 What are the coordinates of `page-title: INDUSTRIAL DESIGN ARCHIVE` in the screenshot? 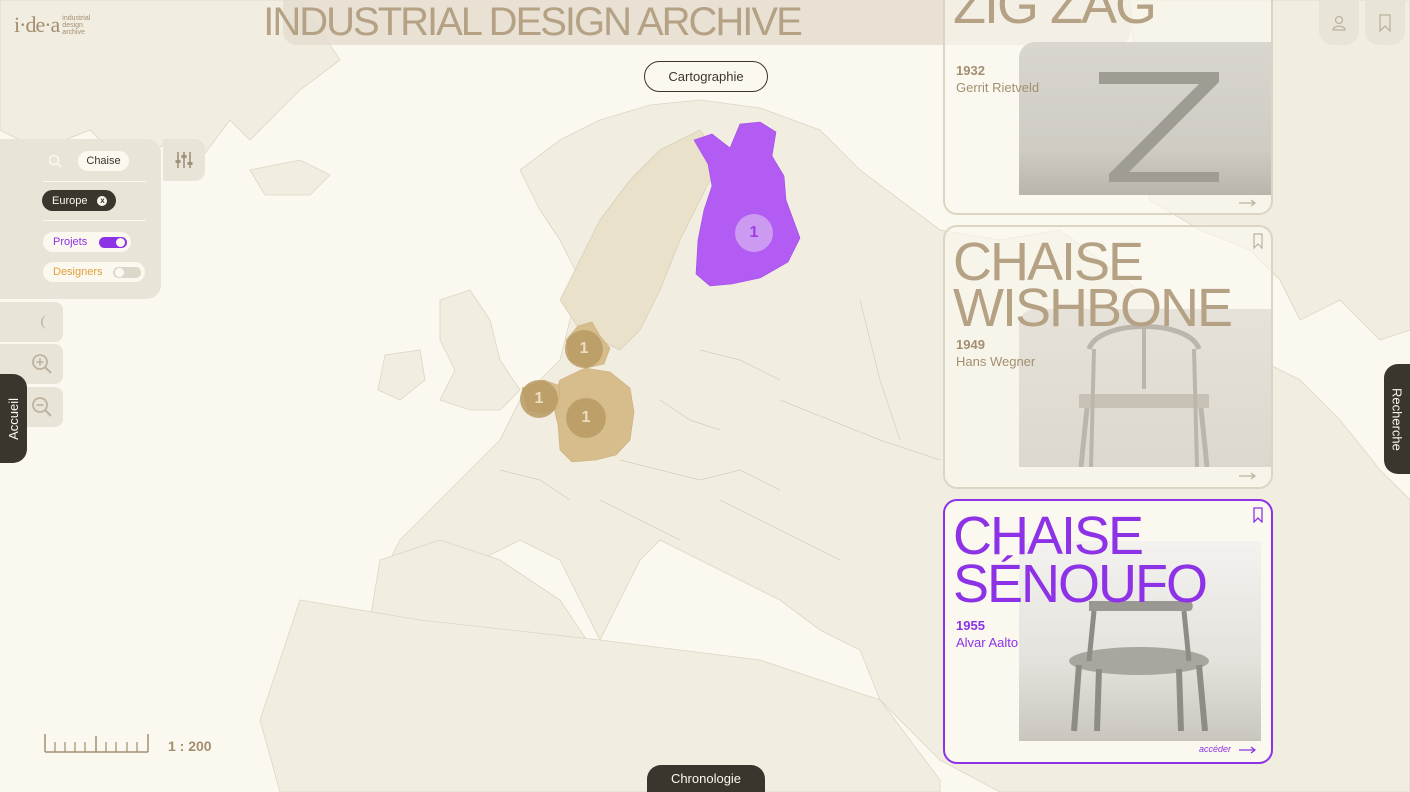 It's located at (533, 22).